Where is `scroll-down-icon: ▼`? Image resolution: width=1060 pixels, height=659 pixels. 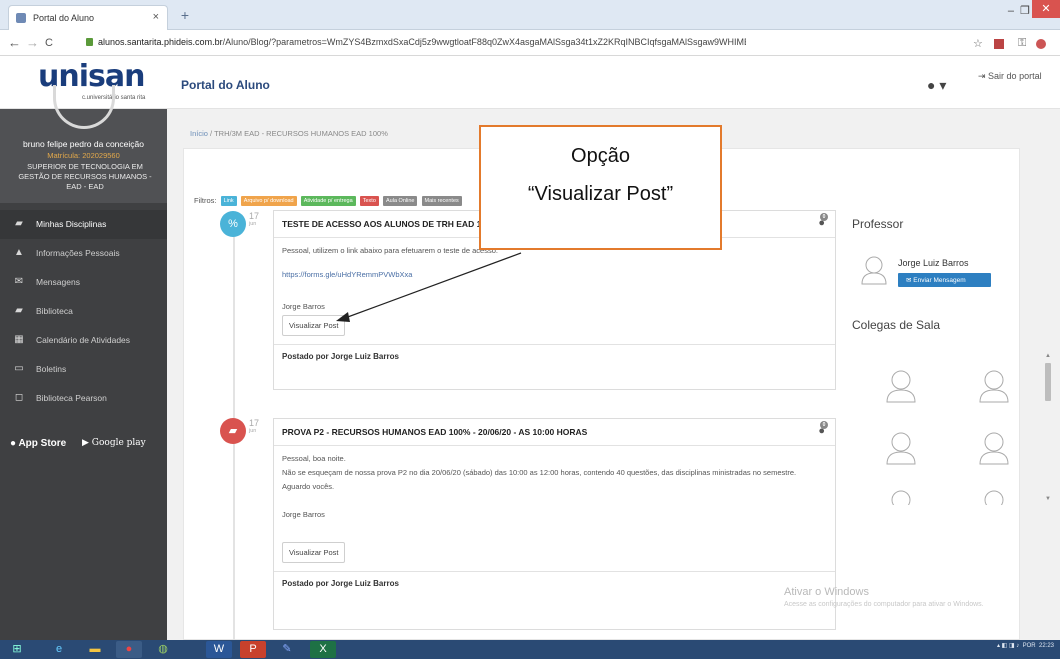
scroll-down-icon: ▼ is located at coordinates (1048, 499).